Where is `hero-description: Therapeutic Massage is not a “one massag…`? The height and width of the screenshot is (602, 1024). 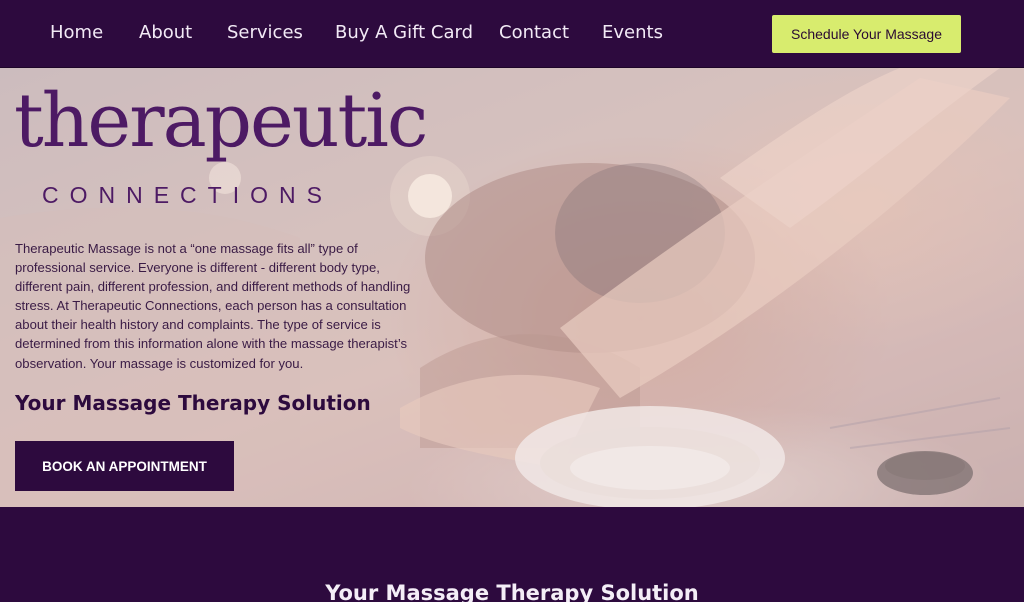 hero-description: Therapeutic Massage is not a “one massag… is located at coordinates (213, 306).